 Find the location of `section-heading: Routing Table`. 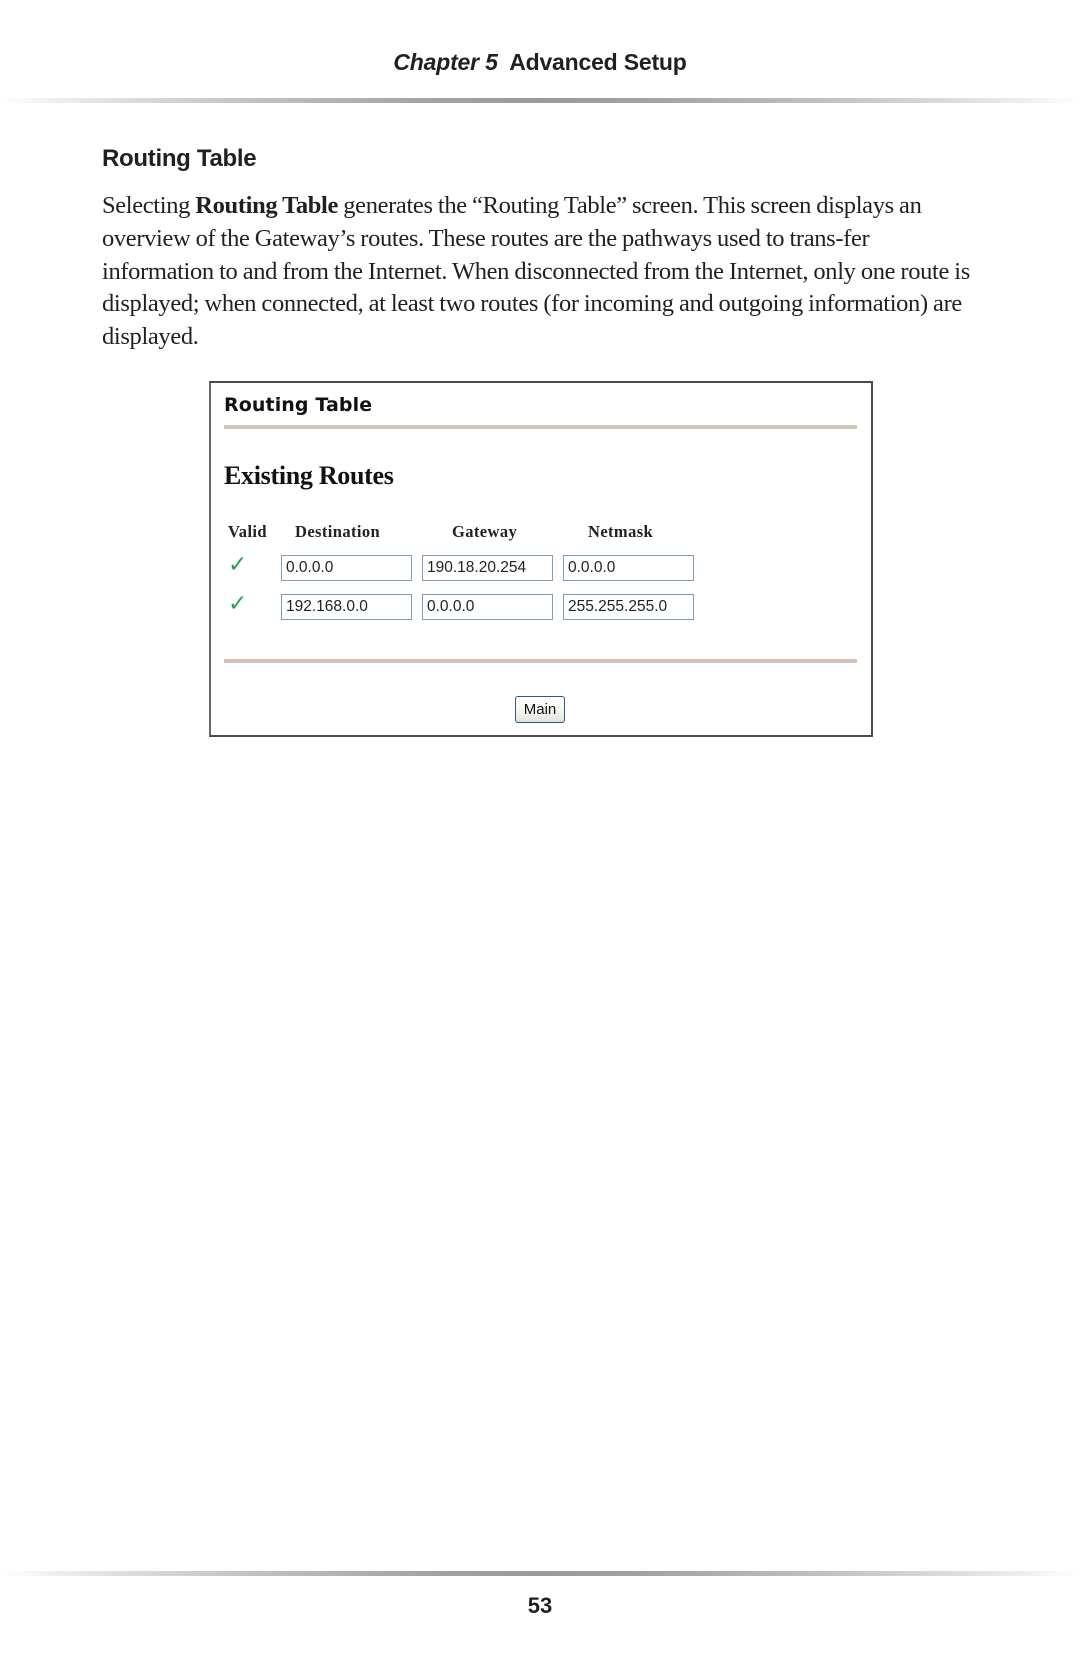

section-heading: Routing Table is located at coordinates (179, 158).